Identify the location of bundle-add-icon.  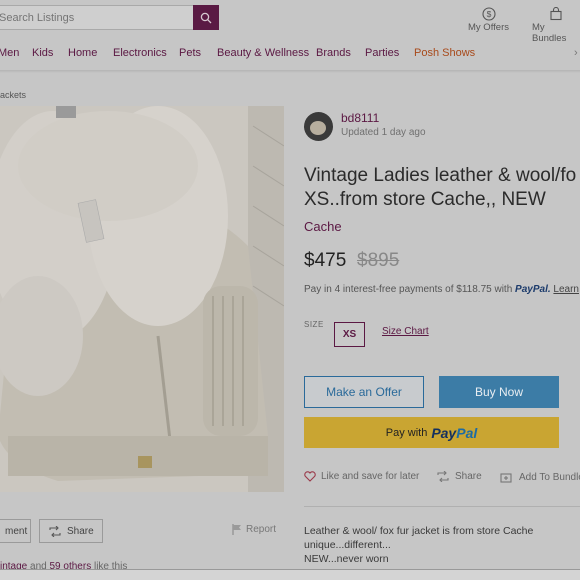
(506, 478).